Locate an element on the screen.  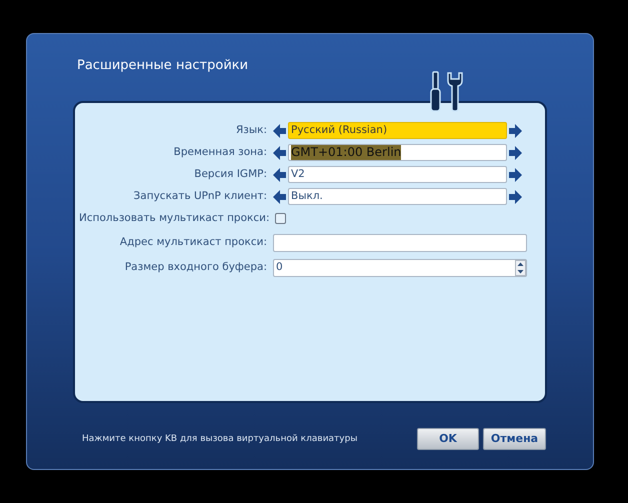
cancel-button: Отмена is located at coordinates (514, 439).